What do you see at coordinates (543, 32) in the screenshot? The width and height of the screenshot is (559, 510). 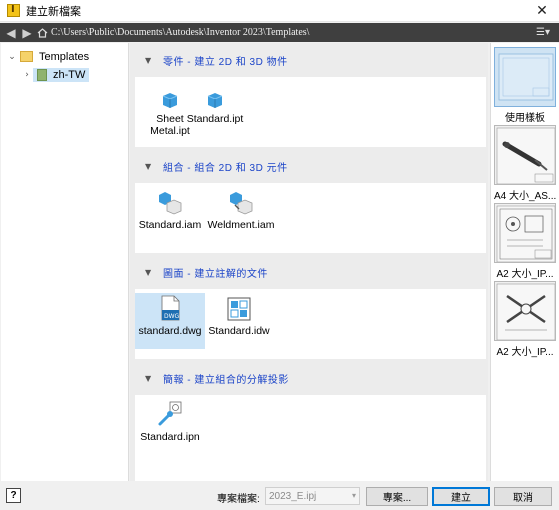 I see `view-options-icon: ☰▾` at bounding box center [543, 32].